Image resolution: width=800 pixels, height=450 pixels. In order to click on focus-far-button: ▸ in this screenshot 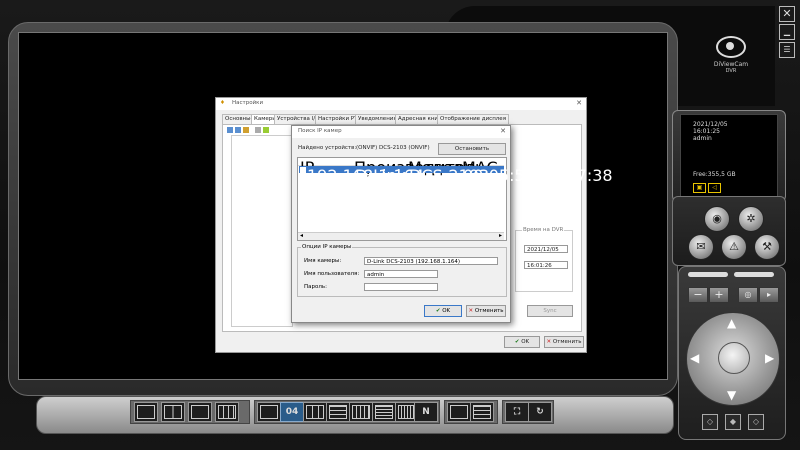, I will do `click(769, 295)`.